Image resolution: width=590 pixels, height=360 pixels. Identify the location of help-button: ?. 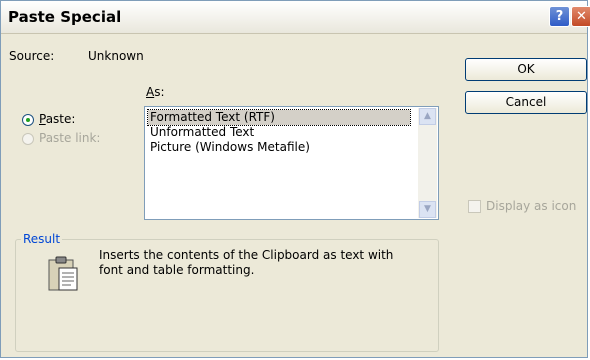
(559, 16).